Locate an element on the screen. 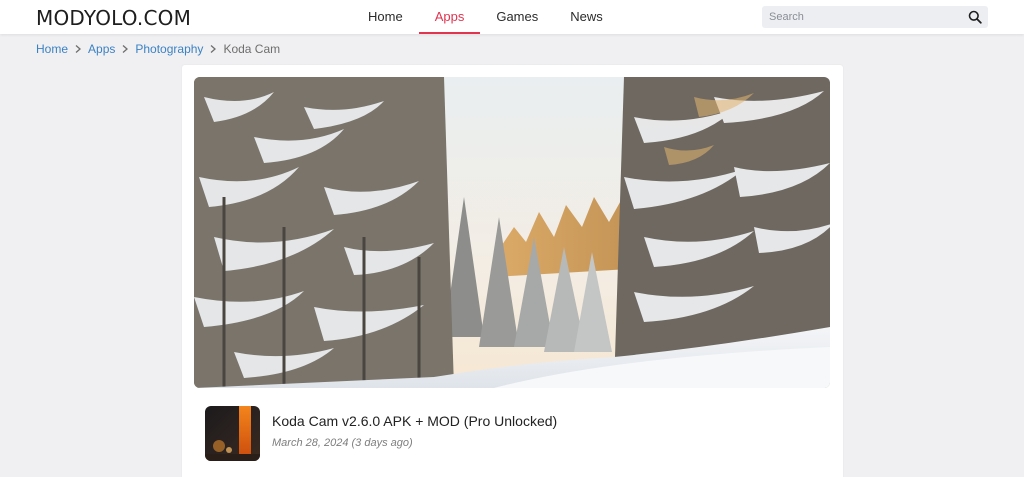  breadcrumb-home: Home is located at coordinates (52, 49).